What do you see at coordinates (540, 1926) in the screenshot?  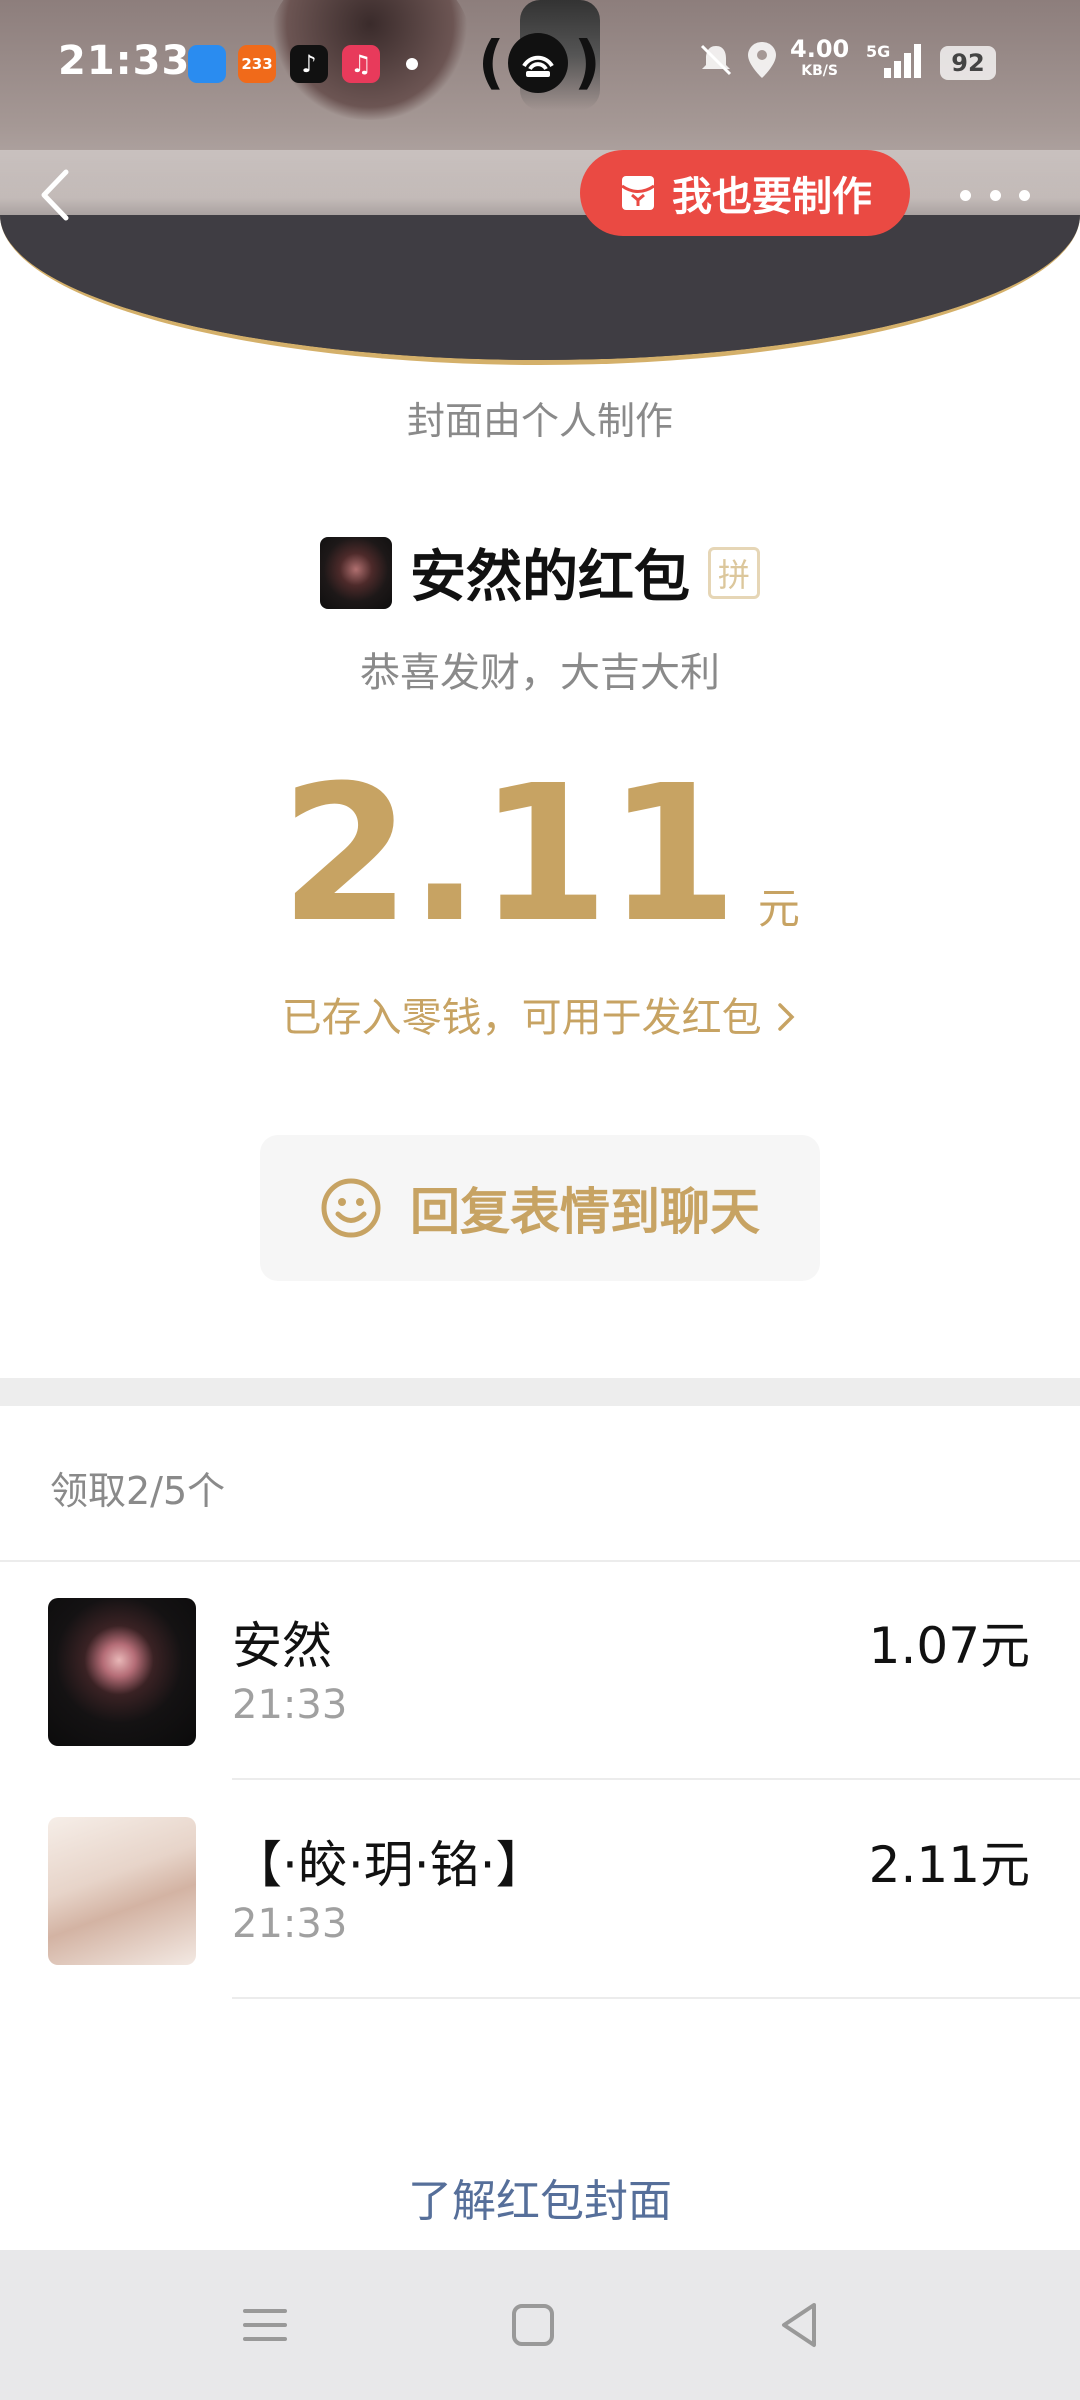 I see `list-item: 【·皎·玥·铭·】 21:33 2.11元` at bounding box center [540, 1926].